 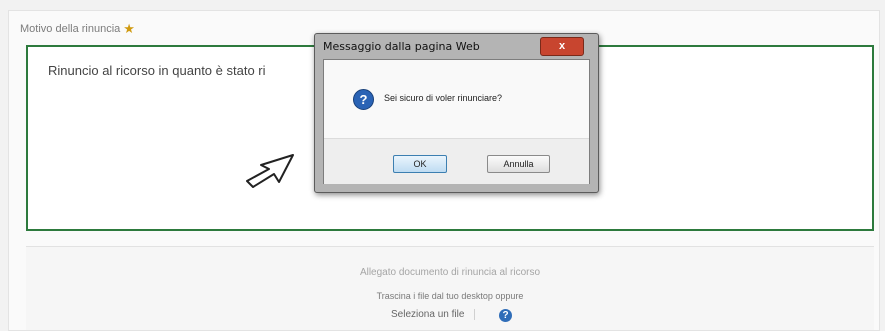 What do you see at coordinates (70, 28) in the screenshot?
I see `field-label-text: Motivo della rinuncia` at bounding box center [70, 28].